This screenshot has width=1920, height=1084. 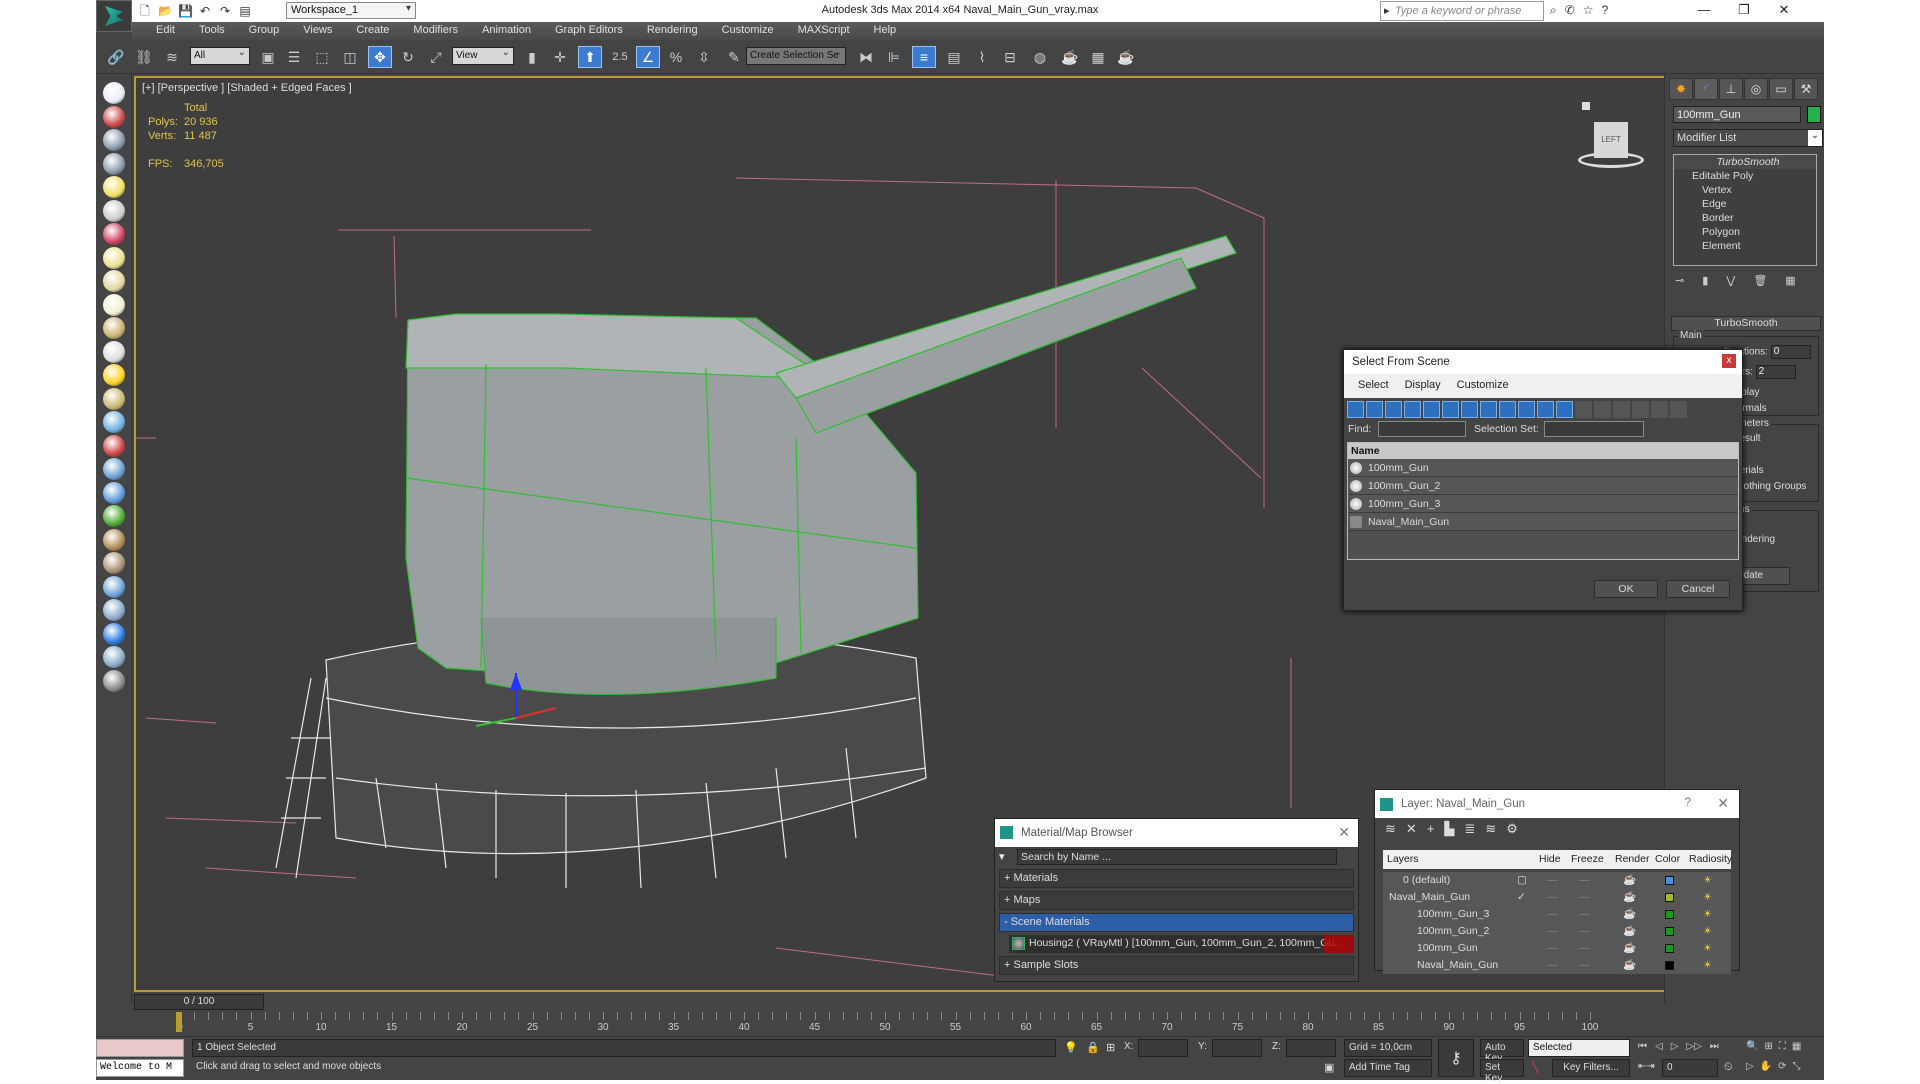 What do you see at coordinates (1584, 880) in the screenshot?
I see `freeze-toggle: —` at bounding box center [1584, 880].